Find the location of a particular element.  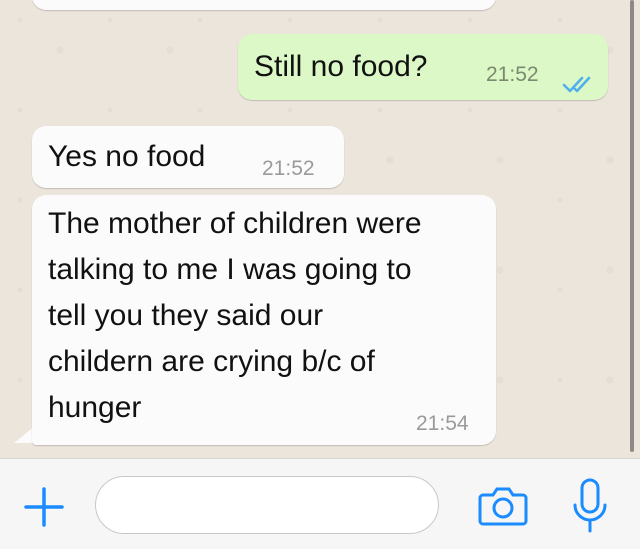

attach-button is located at coordinates (44, 507).